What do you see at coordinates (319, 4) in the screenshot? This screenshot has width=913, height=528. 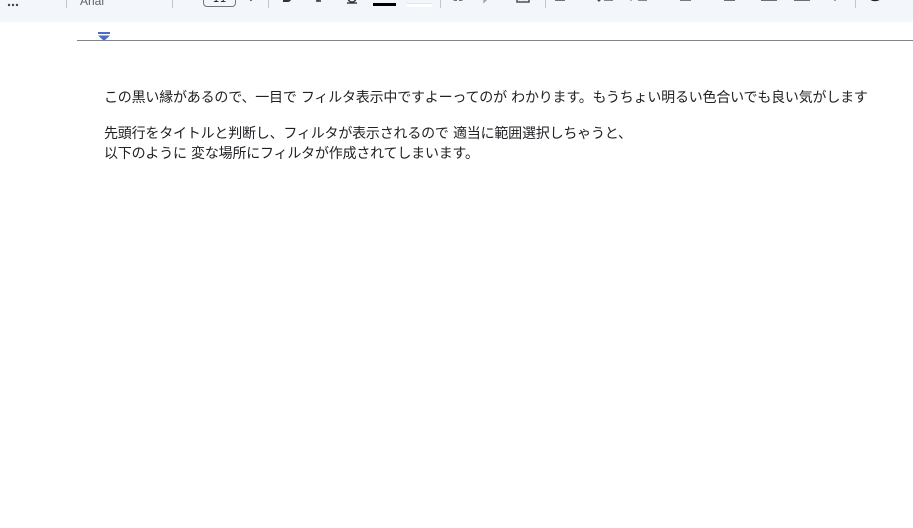 I see `italic-icon` at bounding box center [319, 4].